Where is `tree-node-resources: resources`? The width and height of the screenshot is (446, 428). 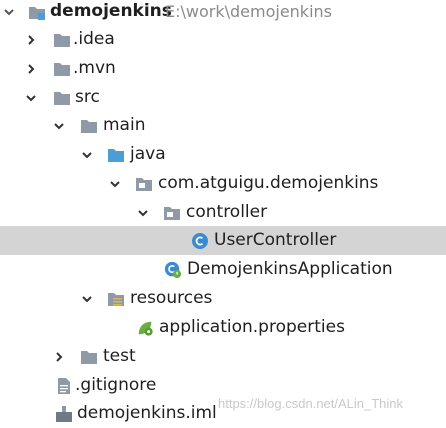 tree-node-resources: resources is located at coordinates (223, 298).